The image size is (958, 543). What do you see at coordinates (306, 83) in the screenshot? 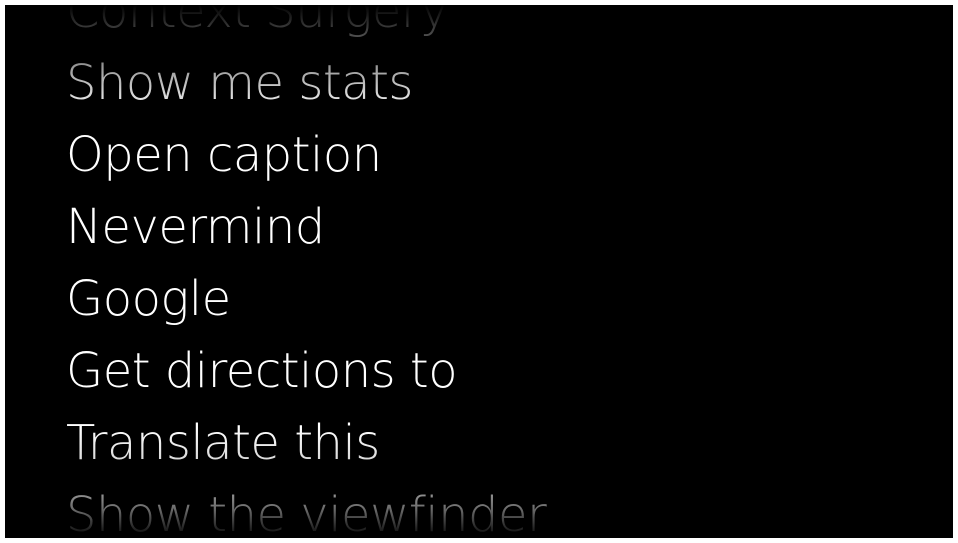
I see `menu-item-show-me-stats: Show me stats` at bounding box center [306, 83].